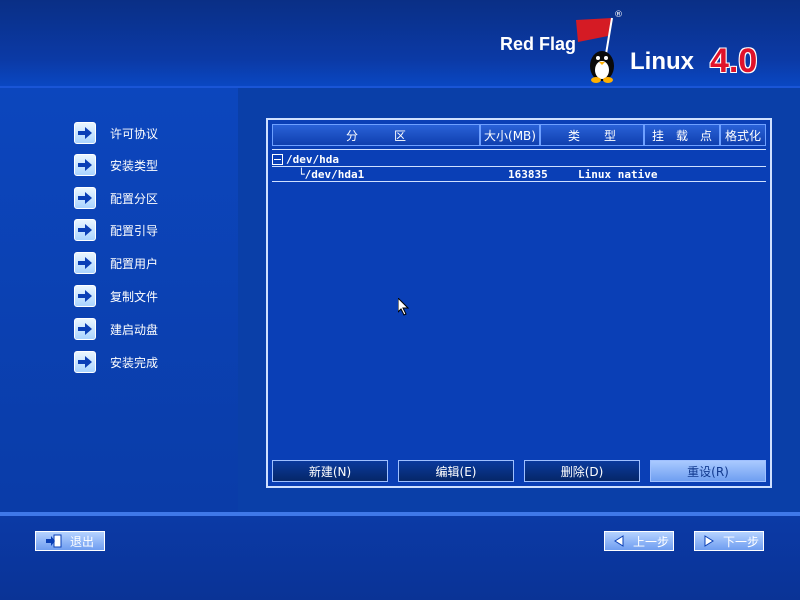 The height and width of the screenshot is (600, 800). I want to click on sidebar-item-label: 建启动盘, so click(134, 329).